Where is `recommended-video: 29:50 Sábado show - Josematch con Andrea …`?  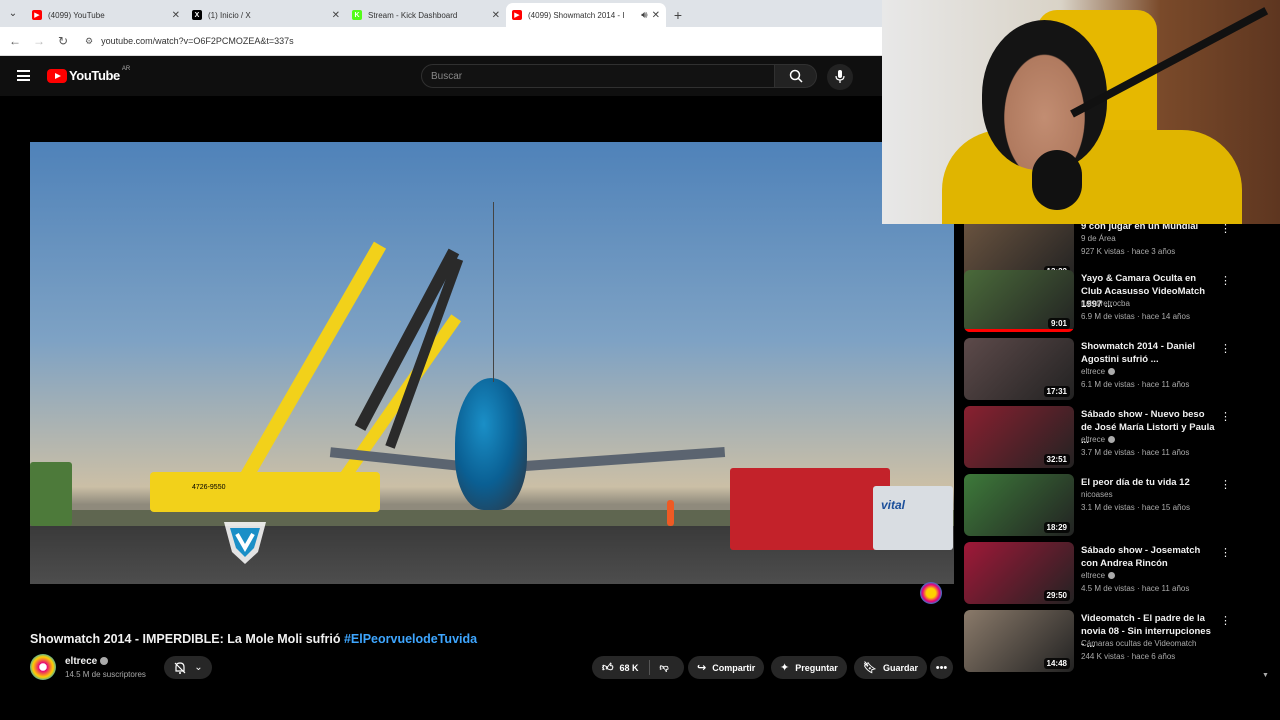 recommended-video: 29:50 Sábado show - Josematch con Andrea … is located at coordinates (1114, 574).